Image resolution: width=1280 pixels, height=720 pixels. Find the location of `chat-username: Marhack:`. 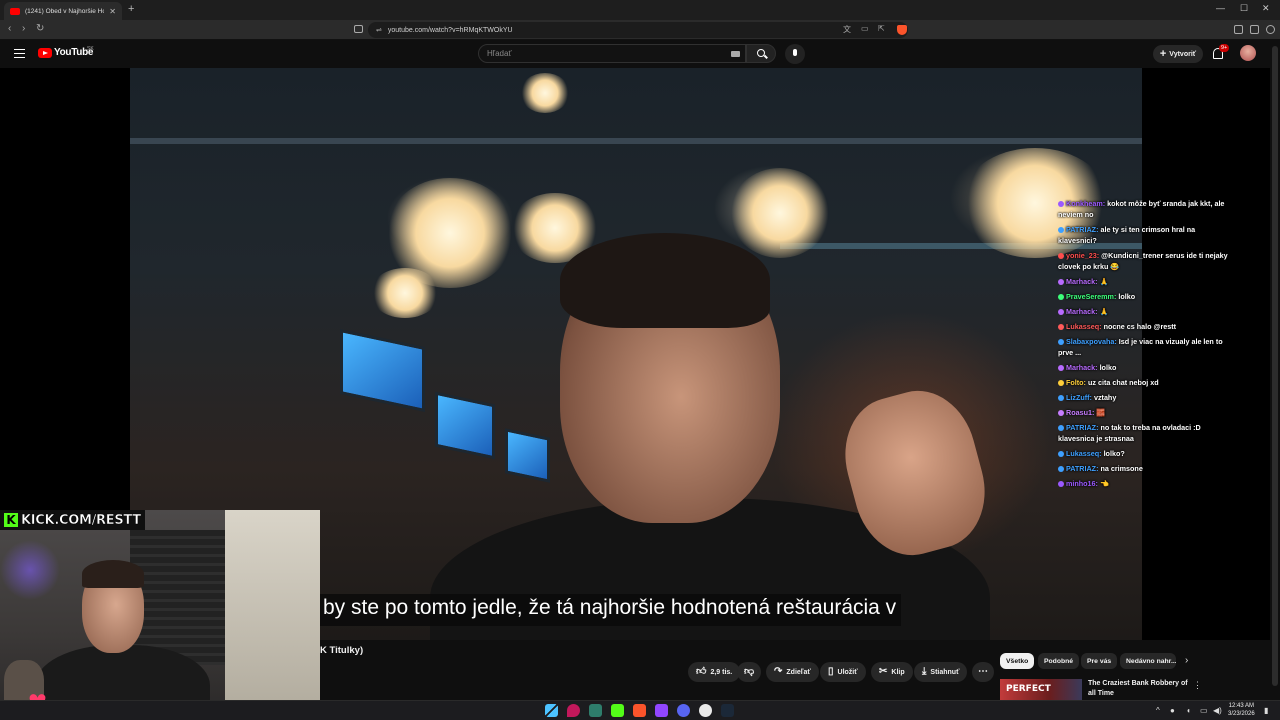

chat-username: Marhack: is located at coordinates (1082, 281).